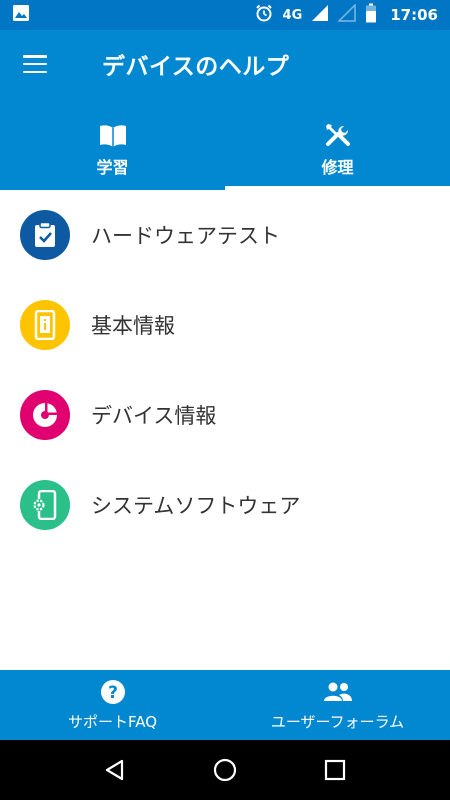 The height and width of the screenshot is (800, 450). I want to click on signal-icon, so click(320, 15).